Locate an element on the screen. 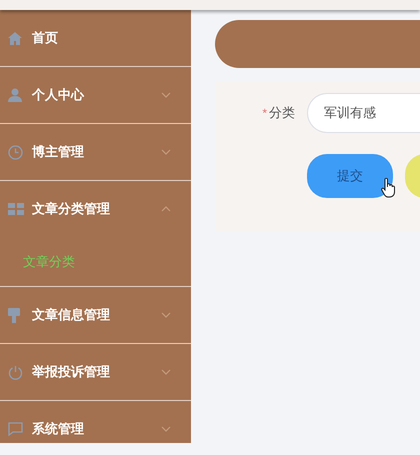 The image size is (420, 455). menu-label: 个人中心 is located at coordinates (58, 95).